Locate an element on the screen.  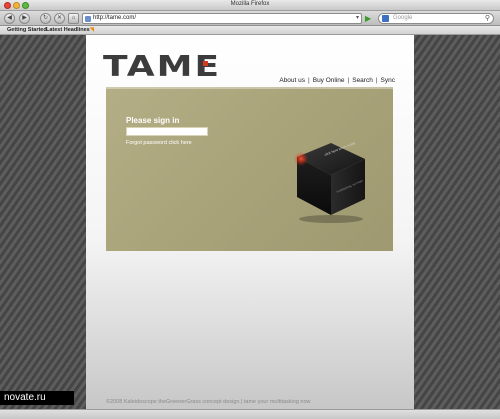
forward-arrow-icon: ▶ is located at coordinates (24, 18).